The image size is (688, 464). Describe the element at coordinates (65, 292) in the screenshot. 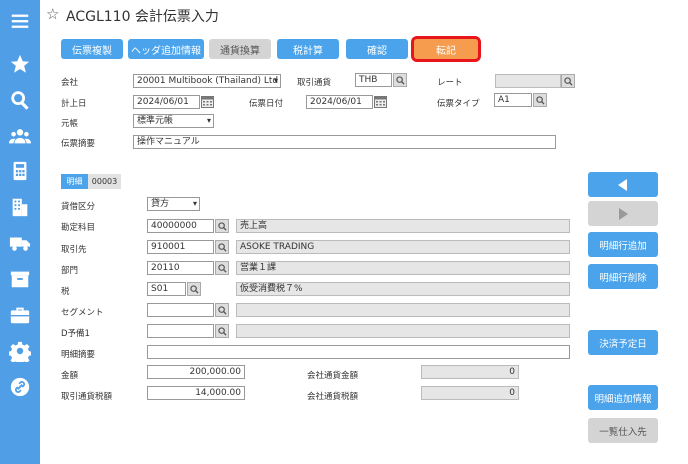

I see `tax-label: 税` at that location.